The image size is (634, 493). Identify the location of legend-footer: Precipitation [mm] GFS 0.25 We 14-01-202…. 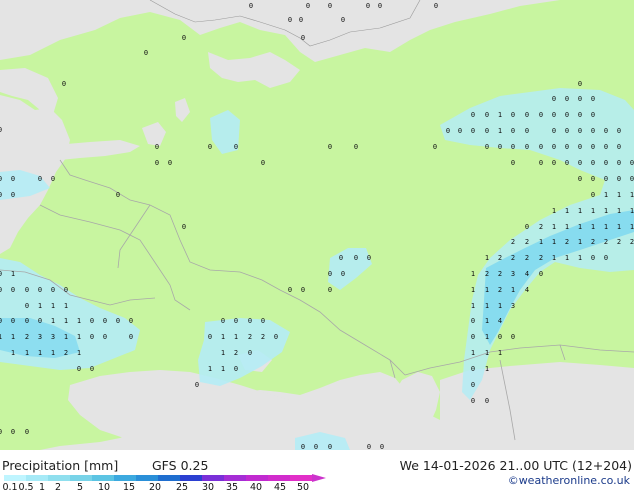
(317, 471).